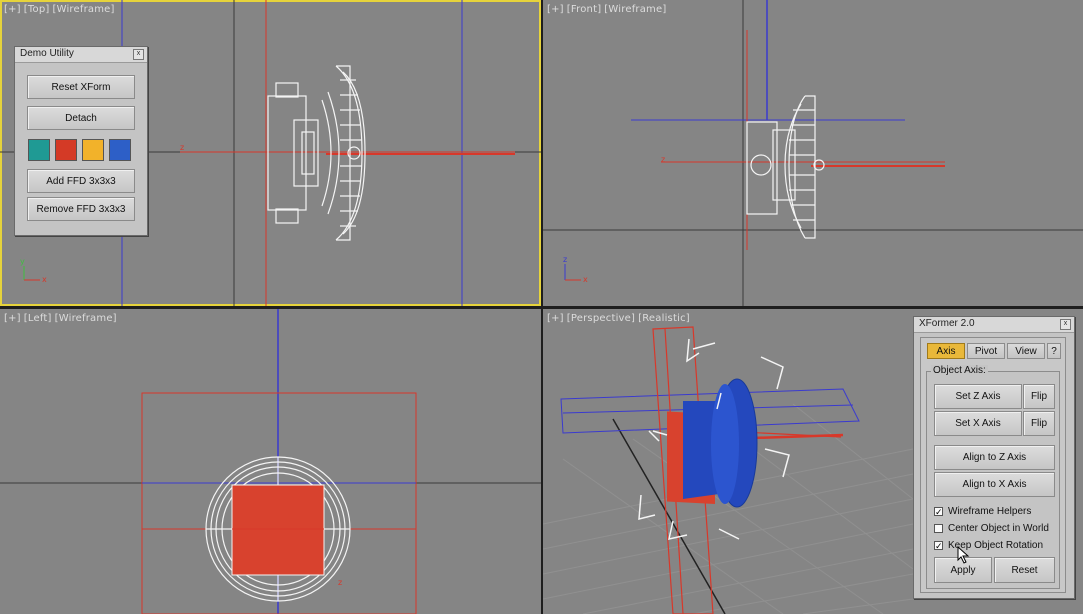 The height and width of the screenshot is (614, 1083). Describe the element at coordinates (81, 181) in the screenshot. I see `add-ffd-button: Add FFD 3x3x3` at that location.